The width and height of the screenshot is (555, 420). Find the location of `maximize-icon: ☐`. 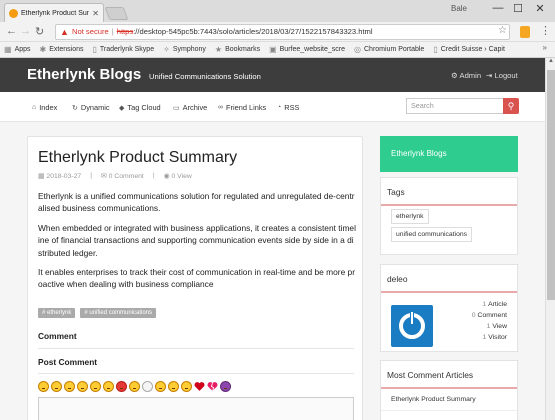

maximize-icon: ☐ is located at coordinates (518, 8).